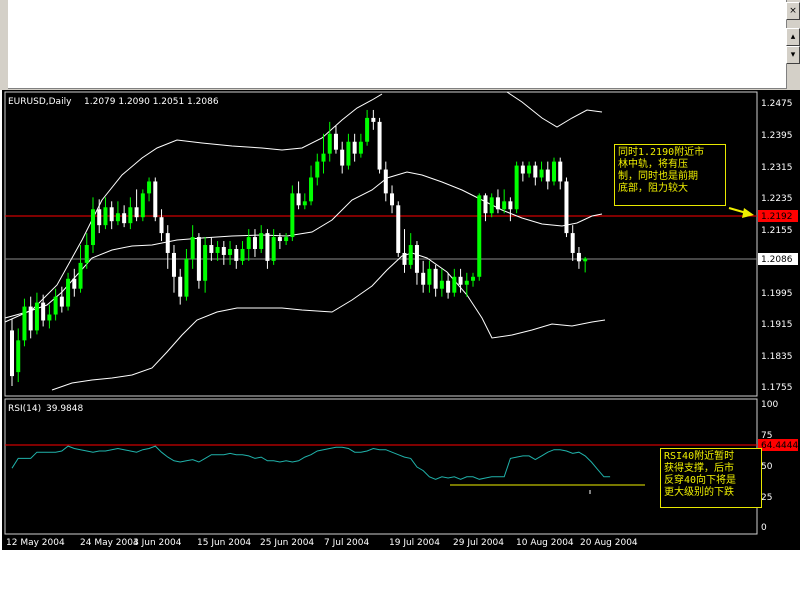 The height and width of the screenshot is (600, 800). I want to click on date-label: 29 Jul 2004, so click(478, 543).